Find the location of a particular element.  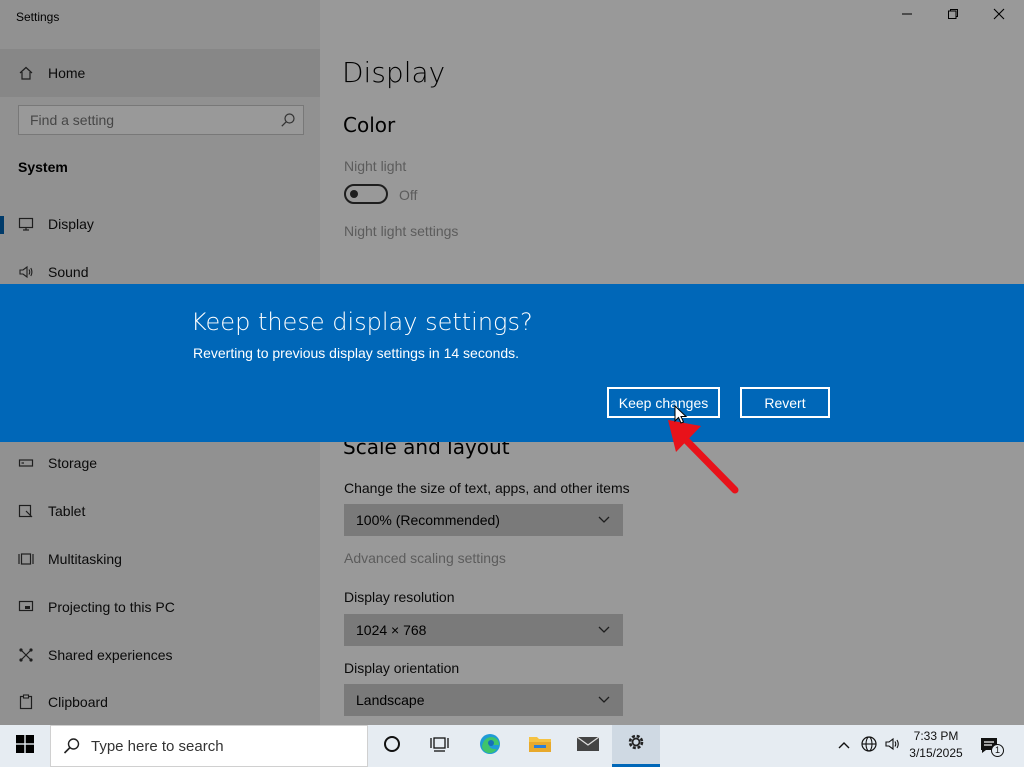

cortana-button is located at coordinates (392, 746).